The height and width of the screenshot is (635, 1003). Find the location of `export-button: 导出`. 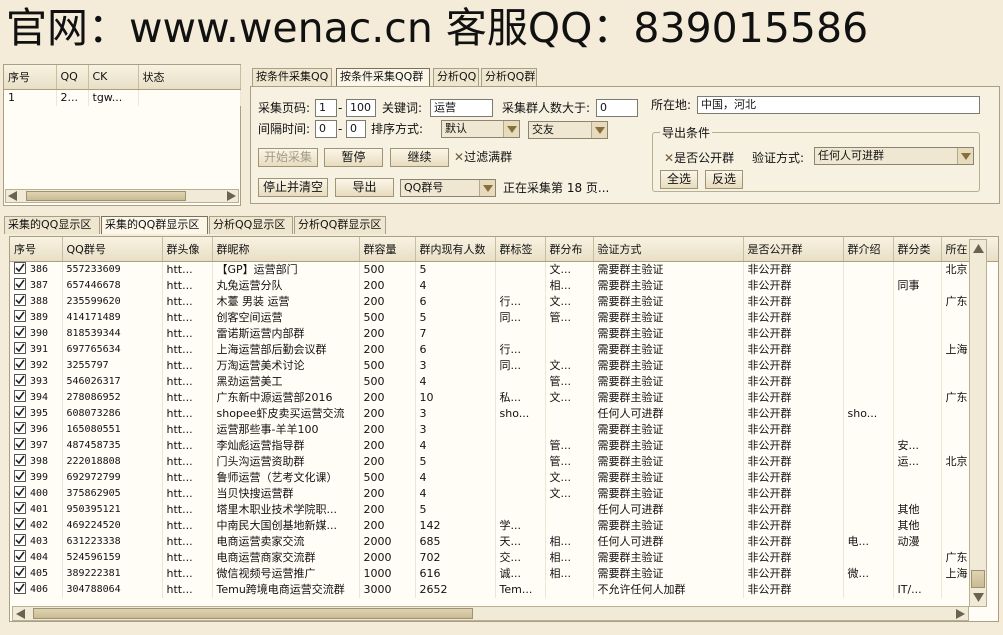

export-button: 导出 is located at coordinates (364, 187).